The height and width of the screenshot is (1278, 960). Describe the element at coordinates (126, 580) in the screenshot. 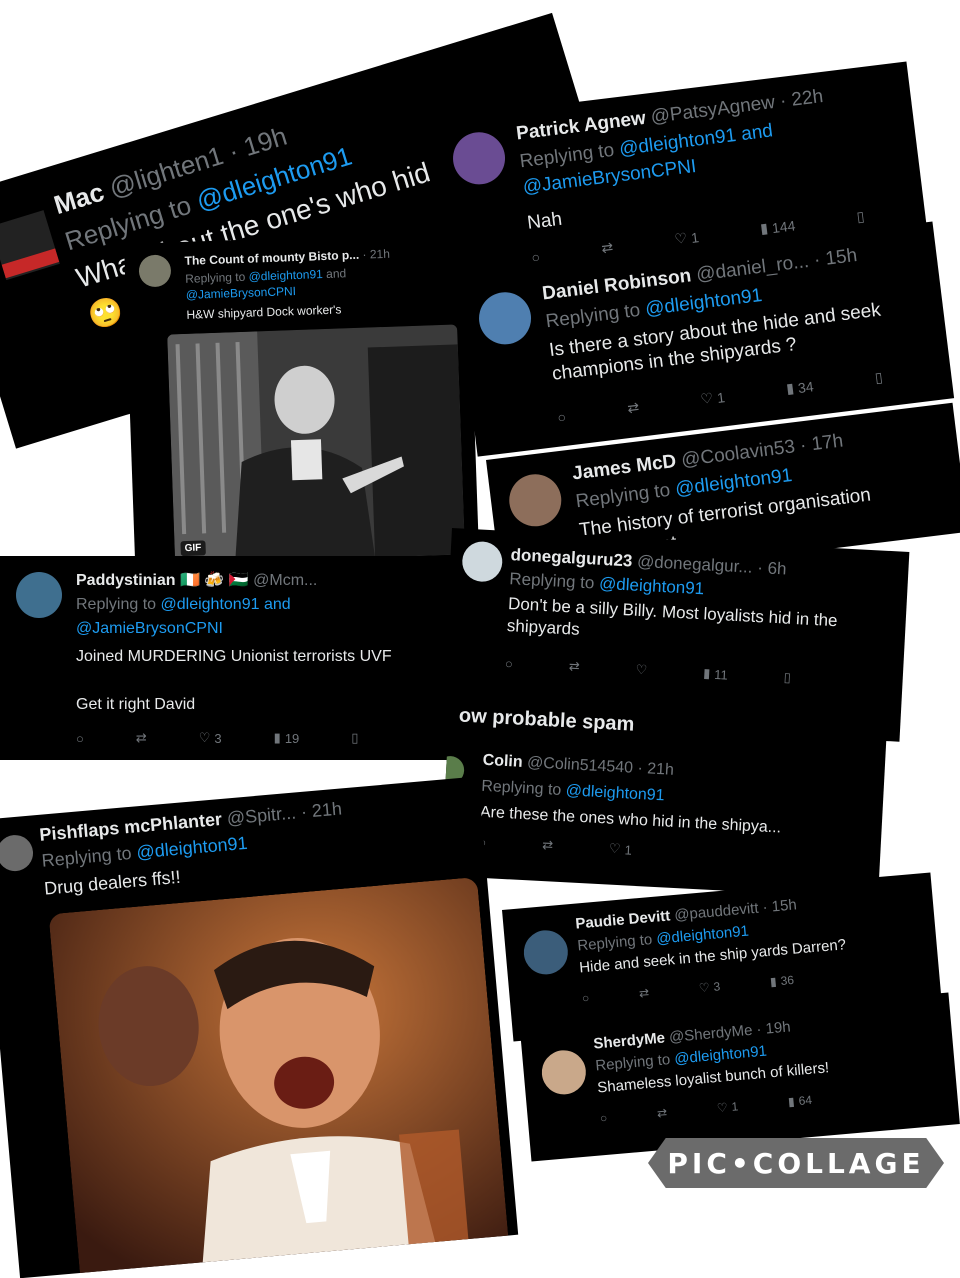

I see `author-name: Paddystinian` at that location.